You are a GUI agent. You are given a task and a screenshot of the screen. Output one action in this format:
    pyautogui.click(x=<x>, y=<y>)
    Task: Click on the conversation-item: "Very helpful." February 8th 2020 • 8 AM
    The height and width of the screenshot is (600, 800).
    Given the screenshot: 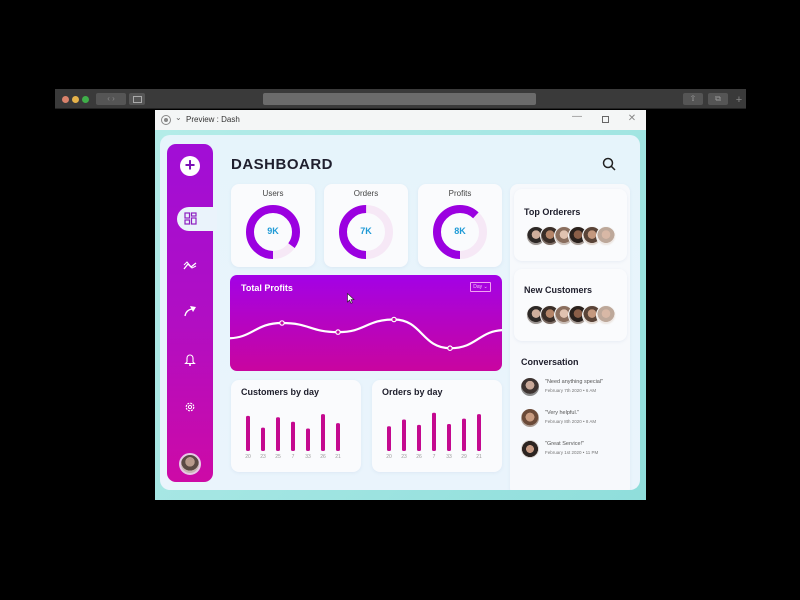 What is the action you would take?
    pyautogui.click(x=576, y=420)
    